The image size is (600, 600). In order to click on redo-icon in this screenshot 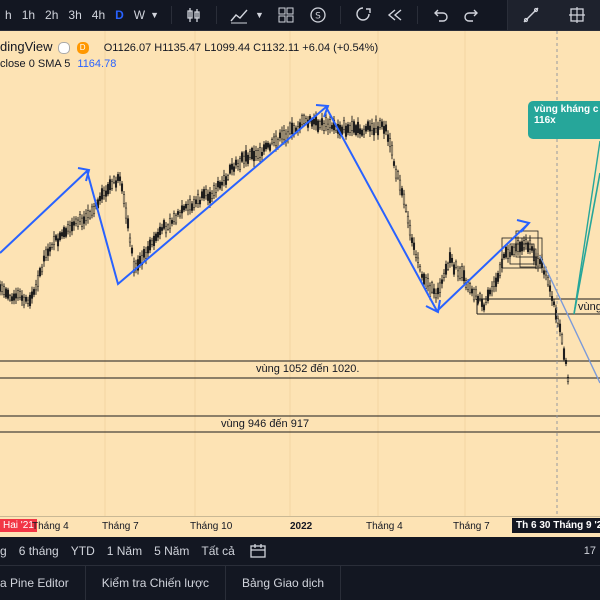, I will do `click(472, 15)`.